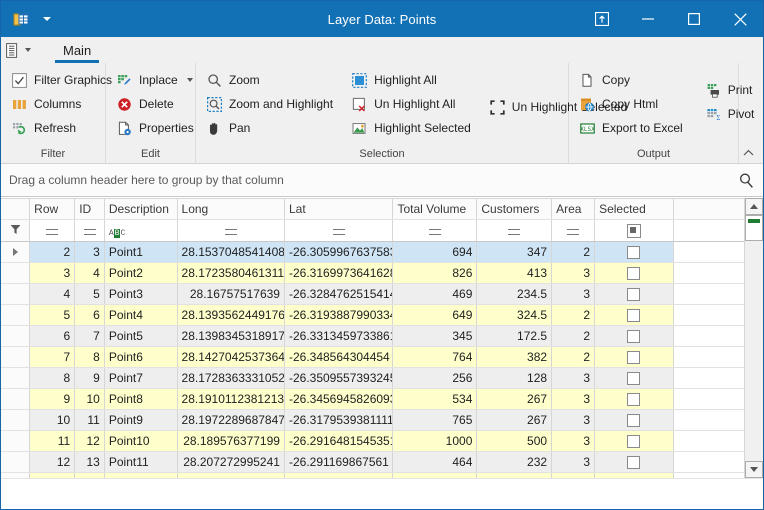 The height and width of the screenshot is (510, 764). I want to click on col-header-selected: Selected, so click(634, 209).